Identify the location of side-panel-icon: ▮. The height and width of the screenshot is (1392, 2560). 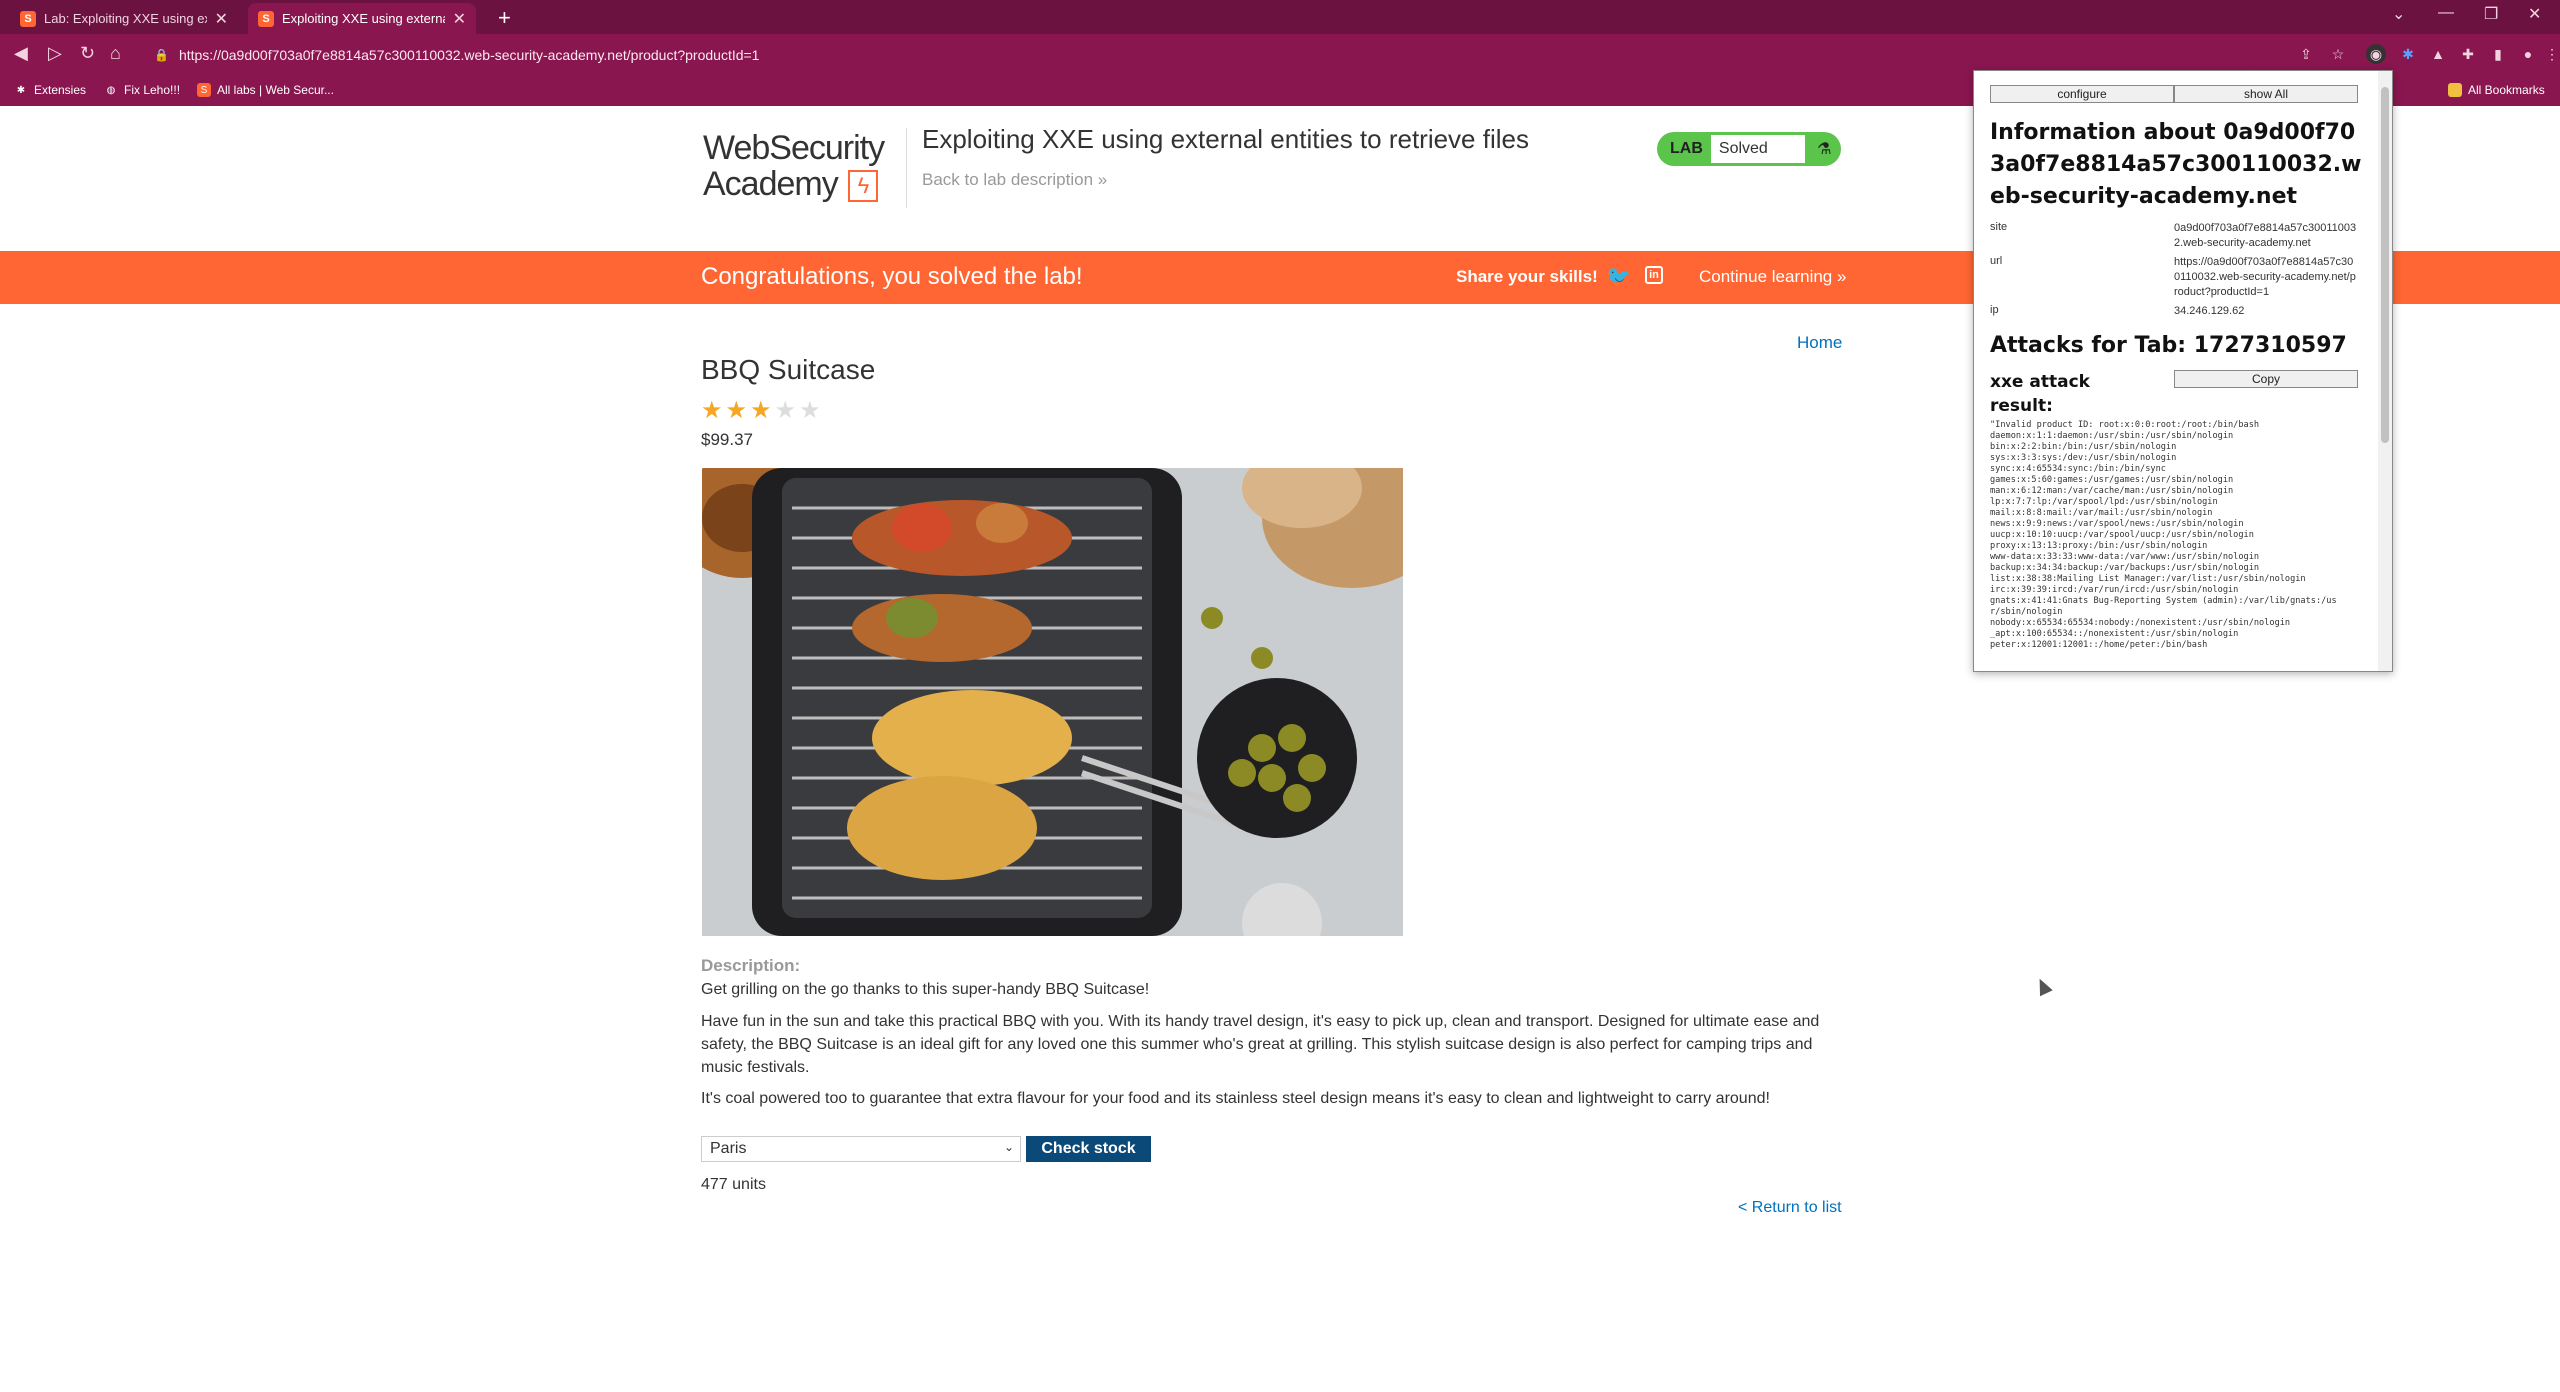
(2498, 54).